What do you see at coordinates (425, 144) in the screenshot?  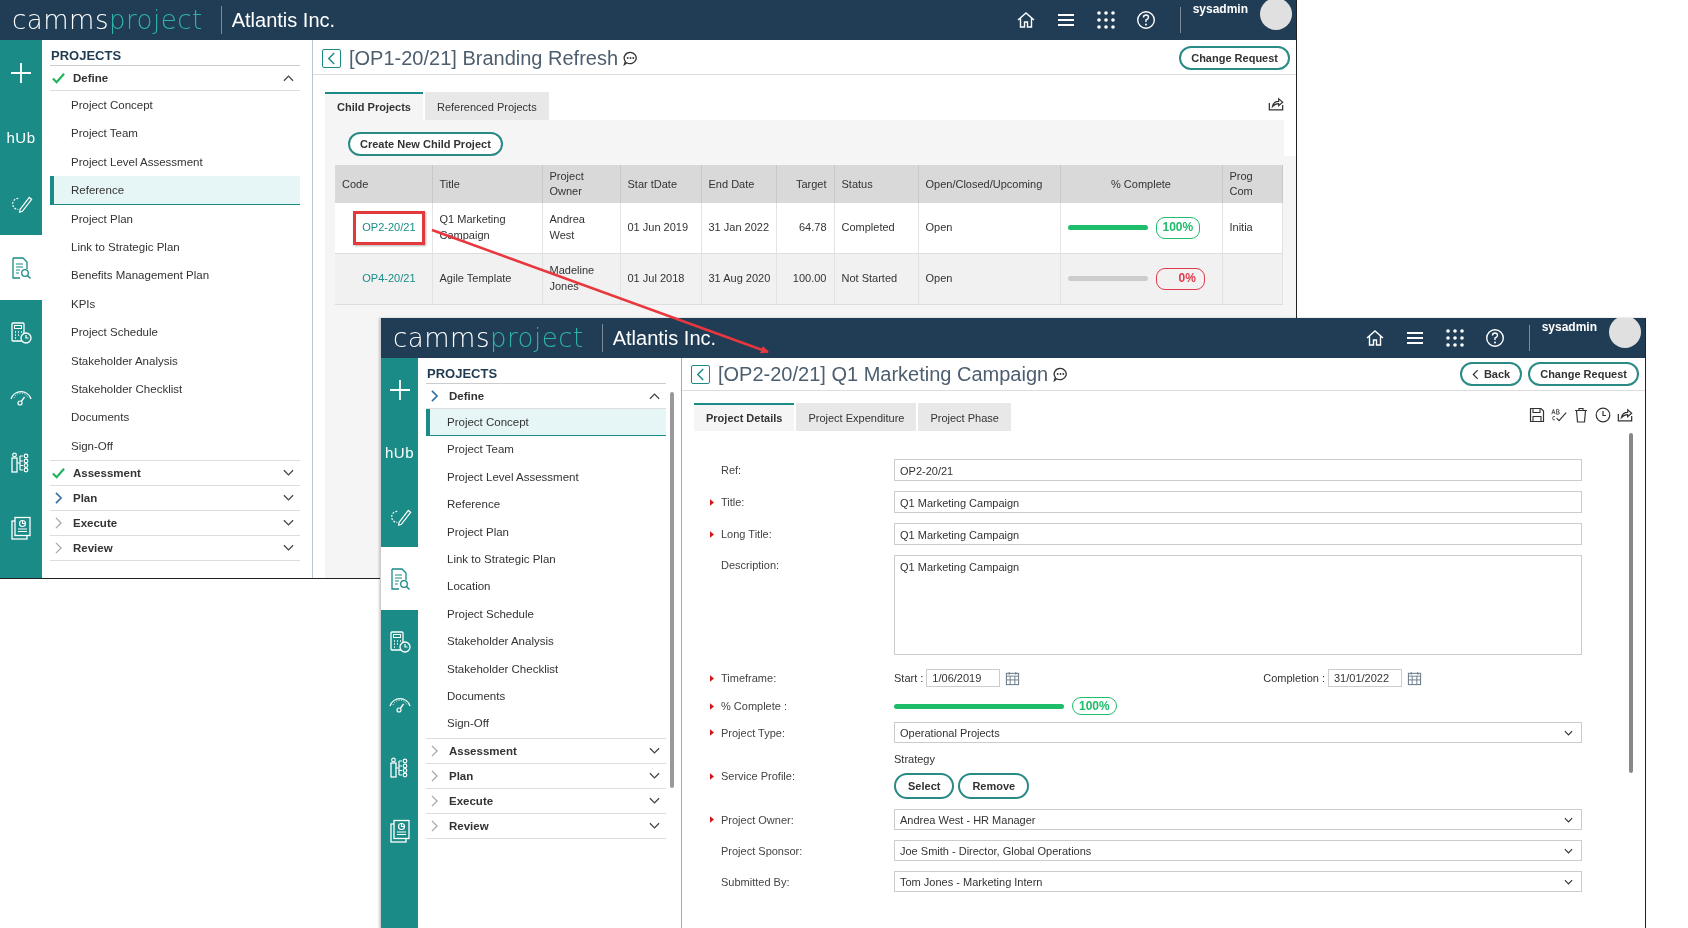 I see `create-child-project-button: Create New Child Project` at bounding box center [425, 144].